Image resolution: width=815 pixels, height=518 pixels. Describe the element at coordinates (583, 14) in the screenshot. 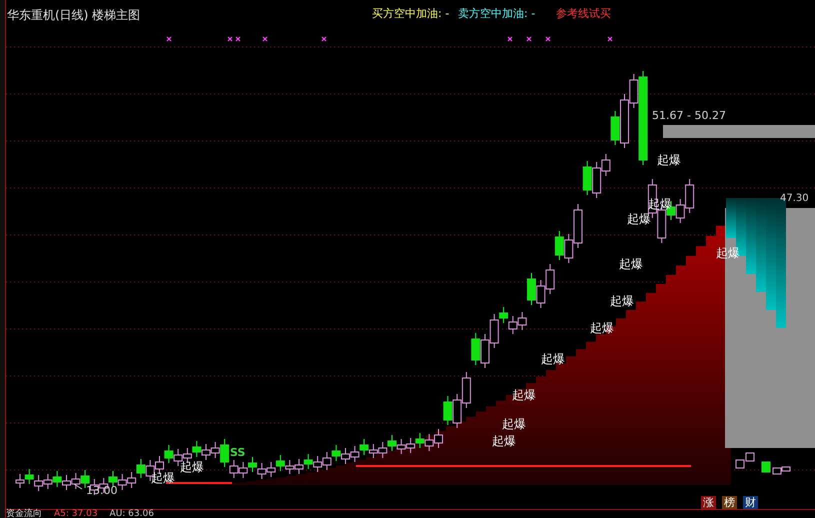

I see `indicator-label: 参考线试买` at that location.